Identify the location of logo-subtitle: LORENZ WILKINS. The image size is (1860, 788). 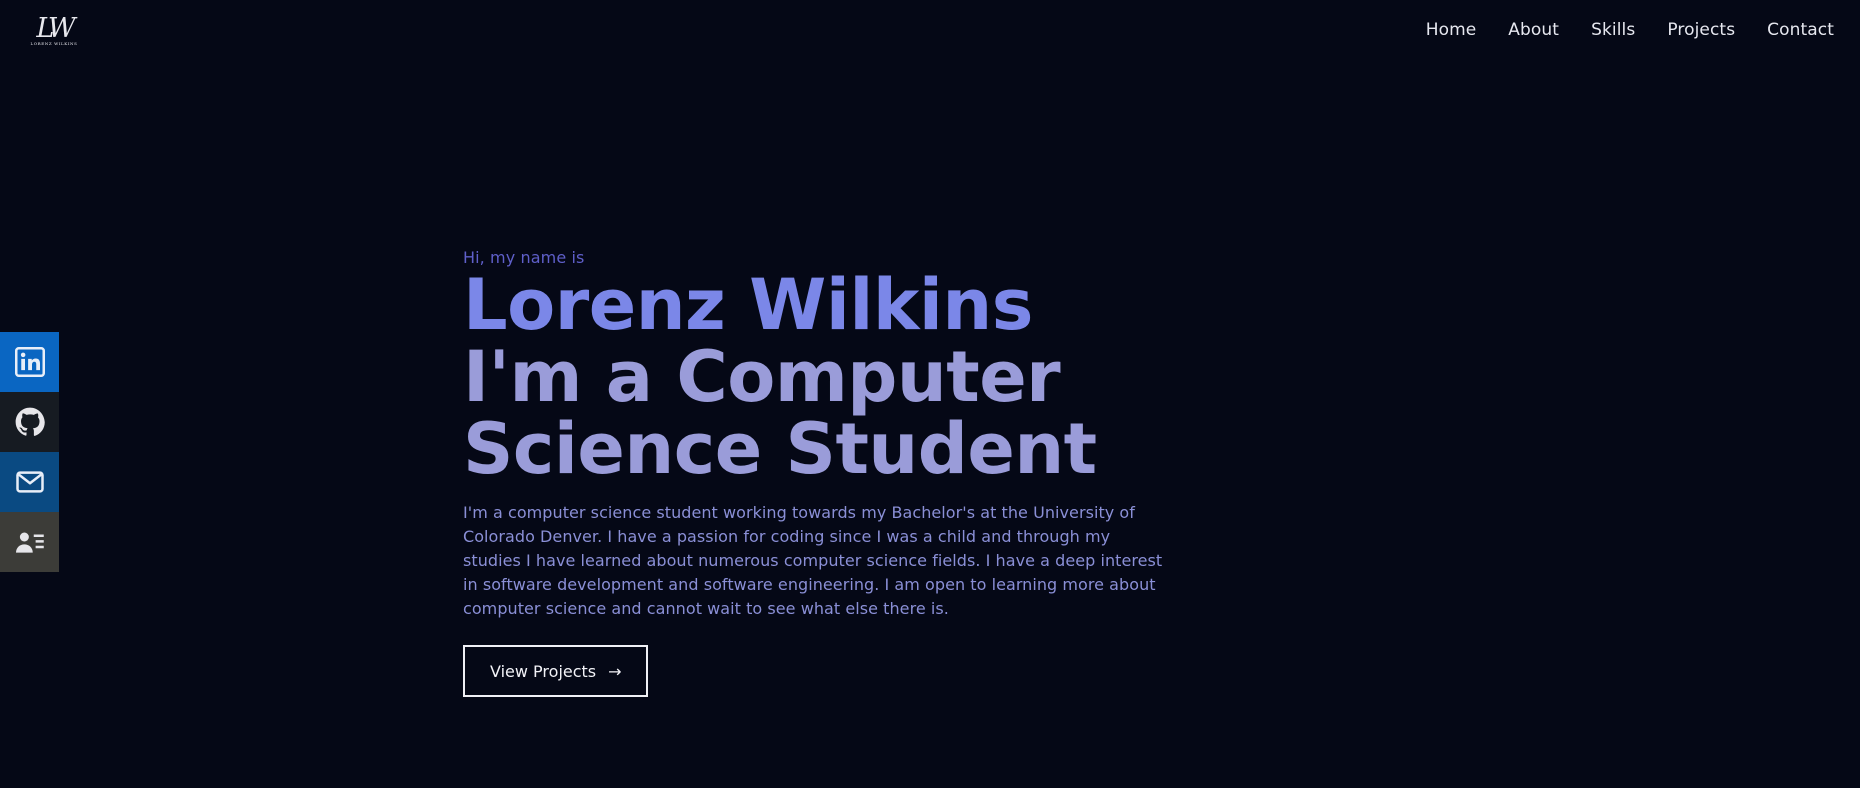
(54, 43).